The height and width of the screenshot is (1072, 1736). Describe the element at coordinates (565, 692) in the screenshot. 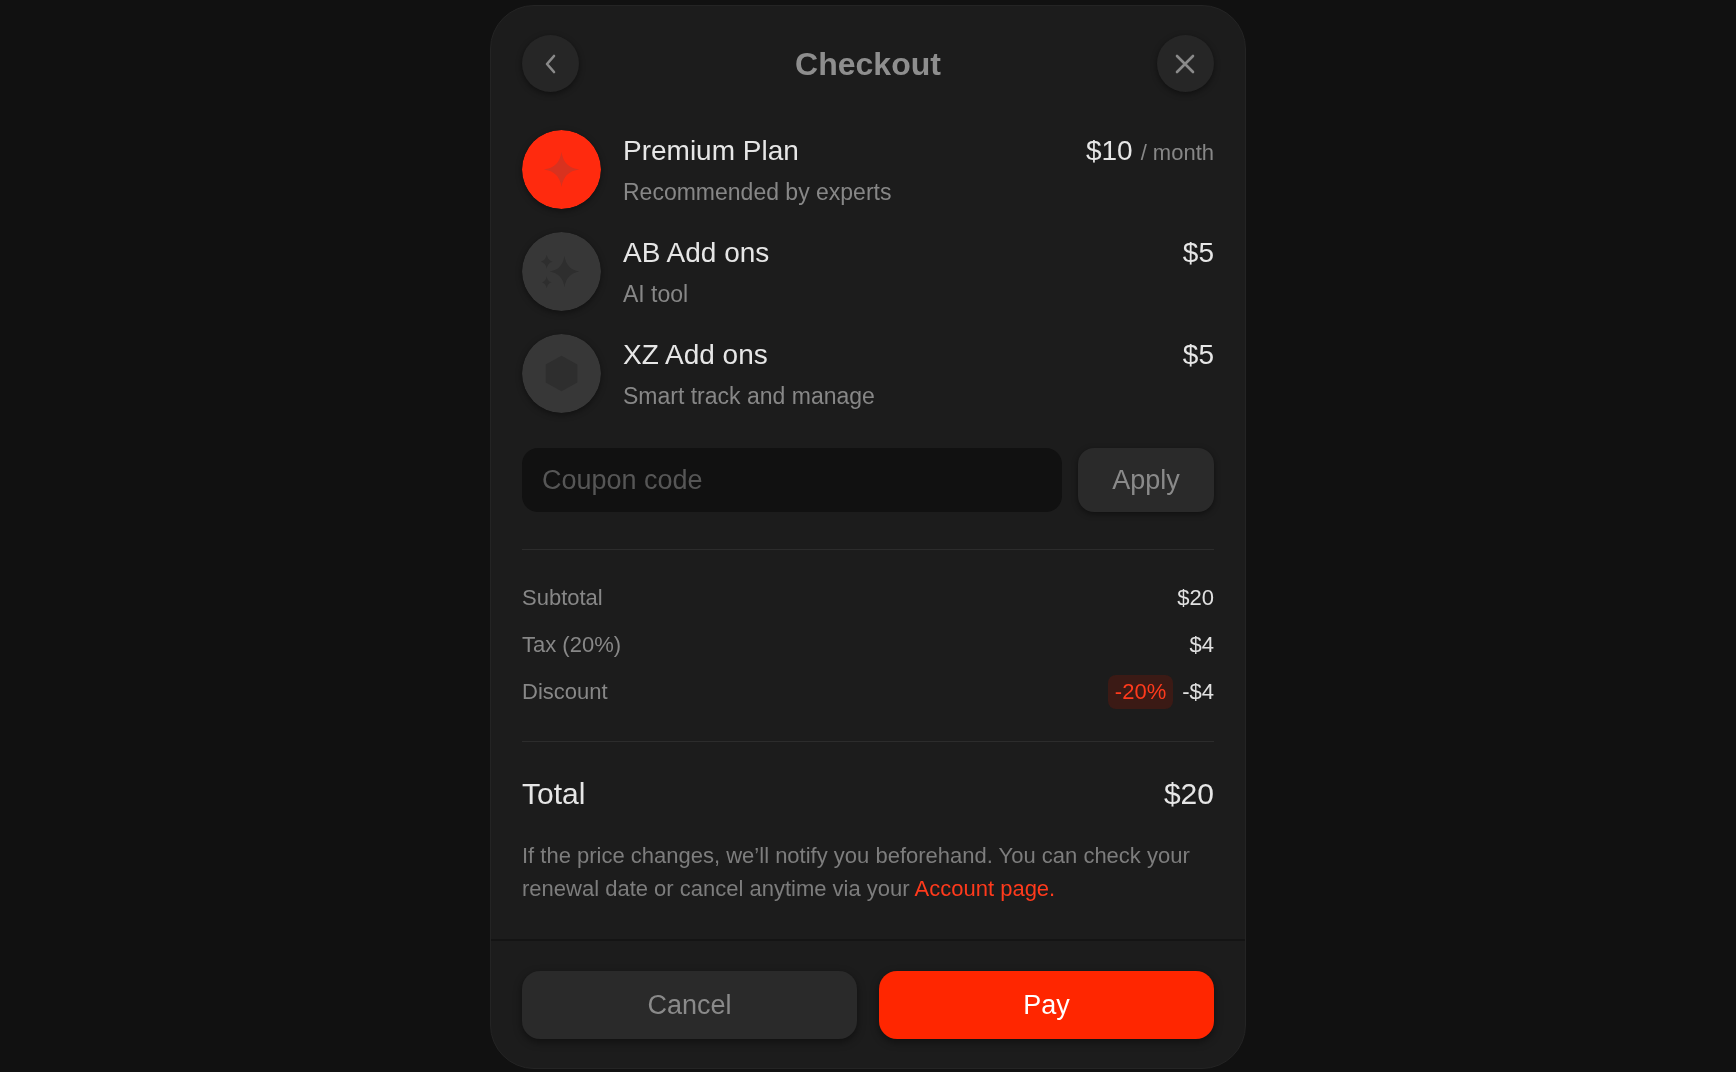

I see `summary-label: Discount` at that location.